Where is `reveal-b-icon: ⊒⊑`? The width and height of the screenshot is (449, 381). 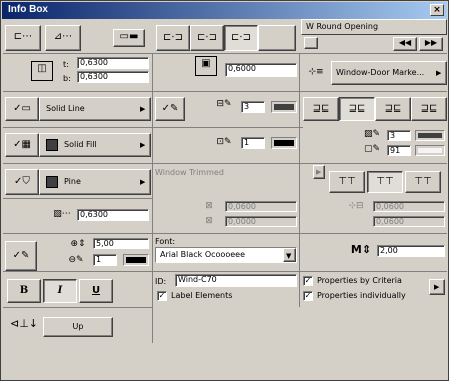 reveal-b-icon: ⊒⊑ is located at coordinates (357, 108).